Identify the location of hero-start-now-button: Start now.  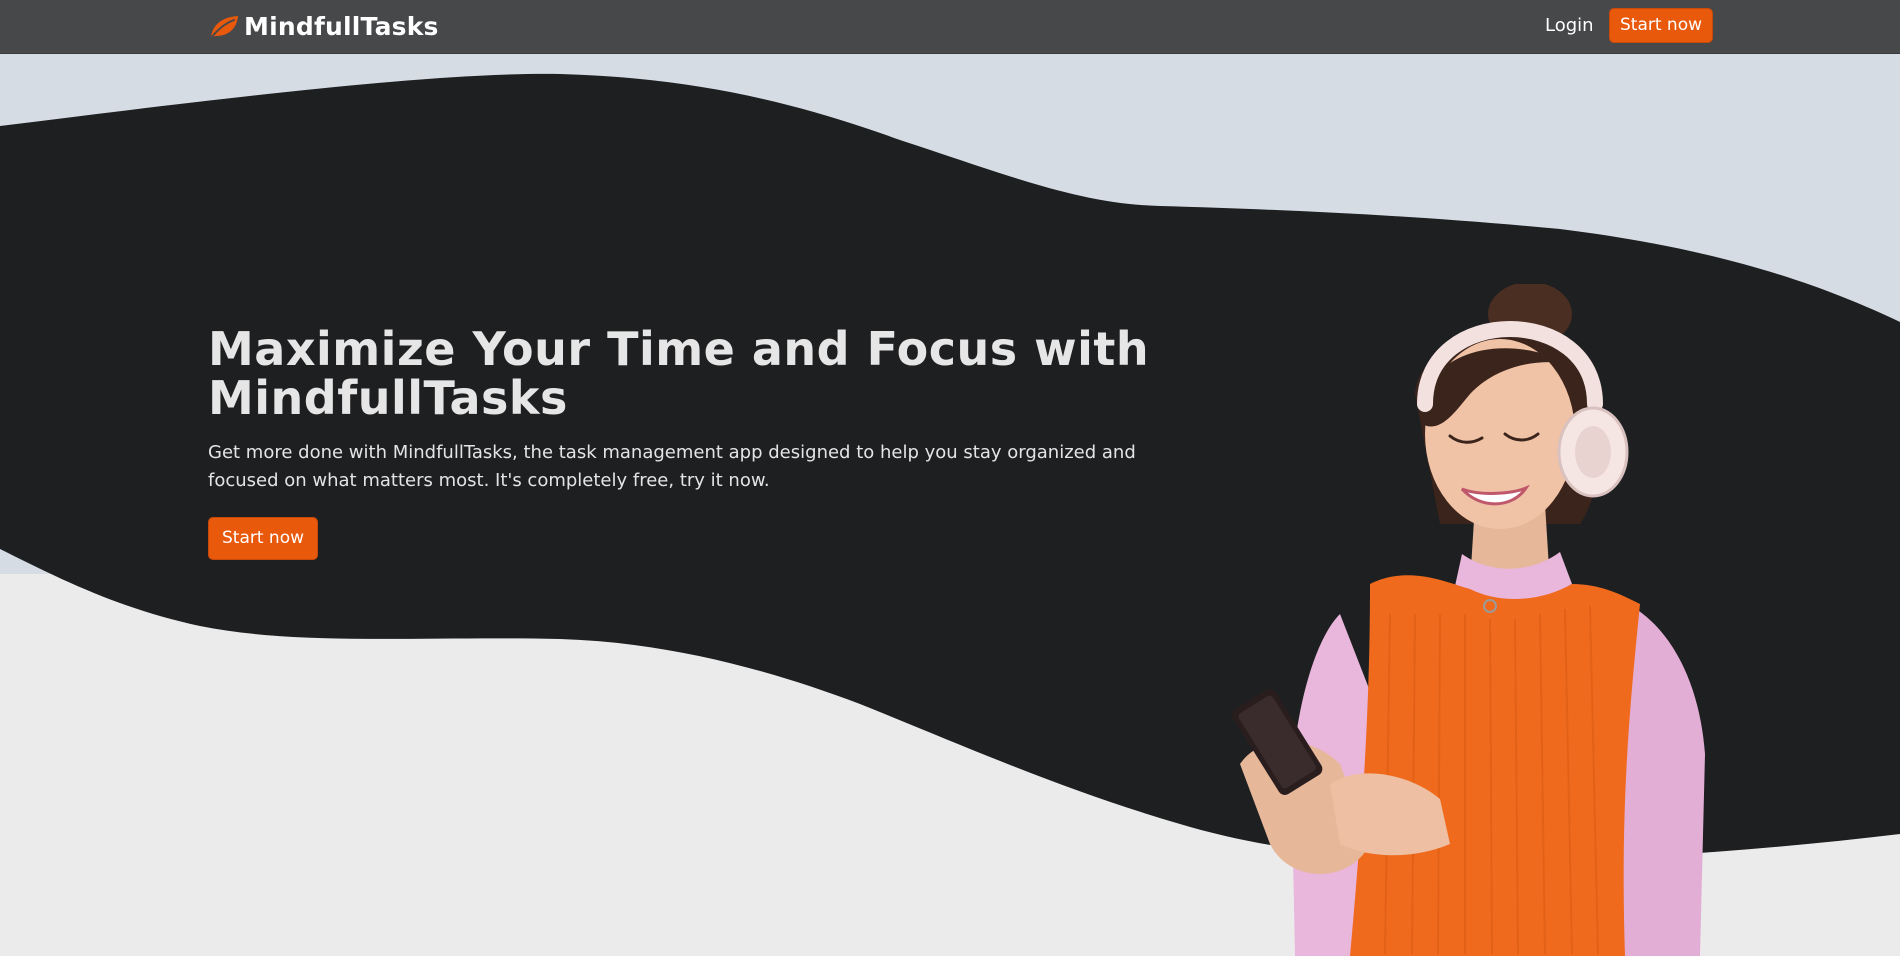
(263, 538).